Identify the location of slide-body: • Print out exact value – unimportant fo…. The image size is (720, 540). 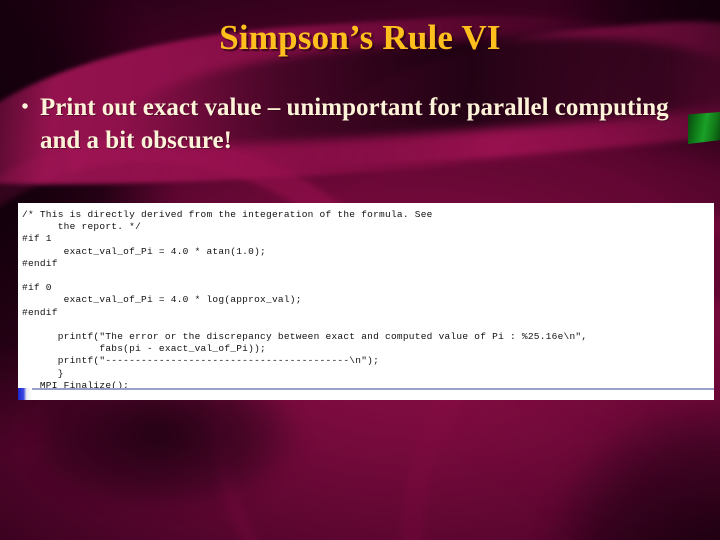
(355, 124).